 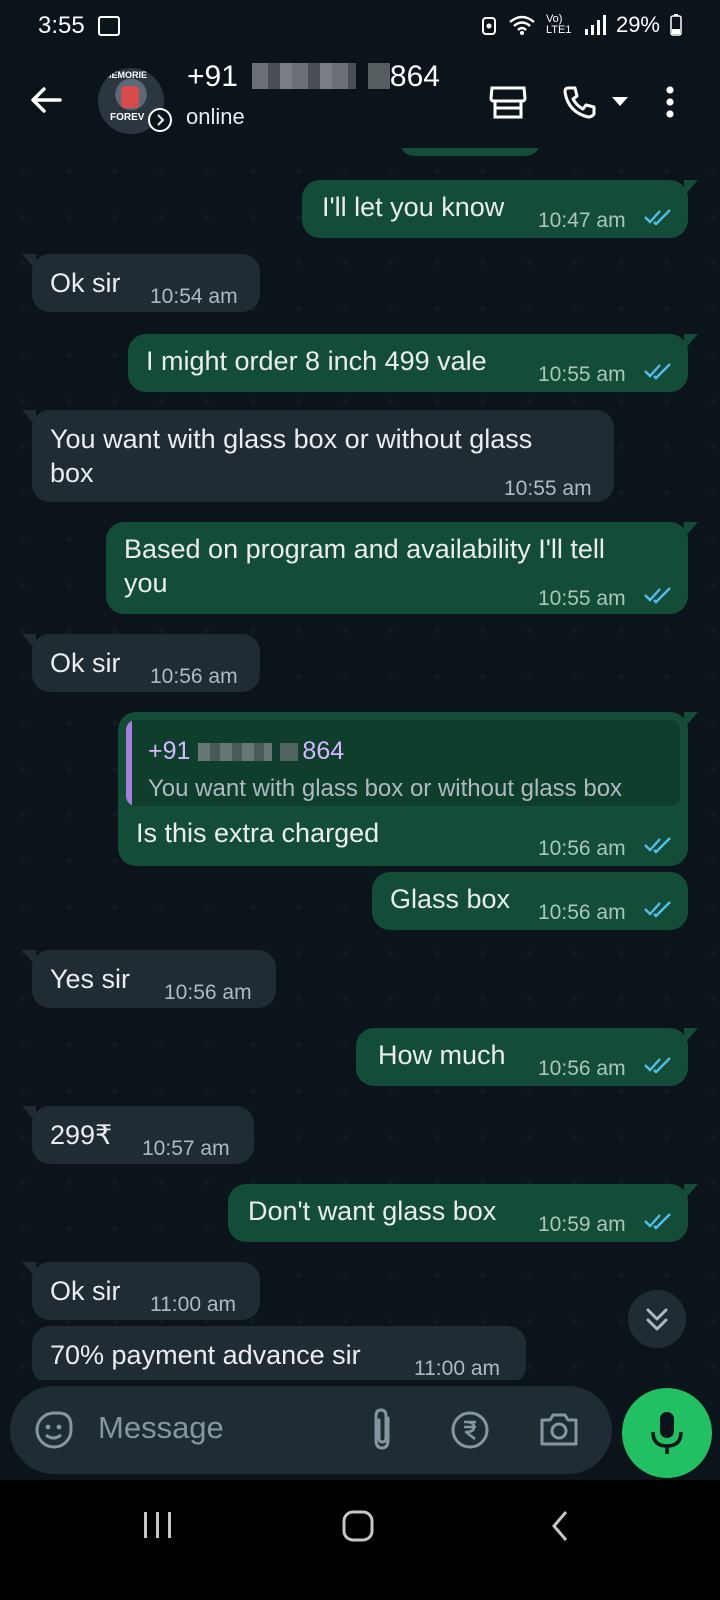 I want to click on sticker-emoji-icon, so click(x=54, y=1430).